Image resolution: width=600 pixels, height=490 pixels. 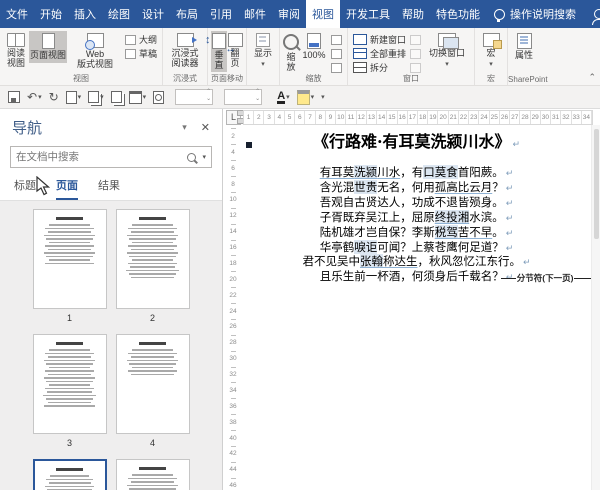 I want to click on v-ruler-mark-20: 20, so click(x=233, y=279).